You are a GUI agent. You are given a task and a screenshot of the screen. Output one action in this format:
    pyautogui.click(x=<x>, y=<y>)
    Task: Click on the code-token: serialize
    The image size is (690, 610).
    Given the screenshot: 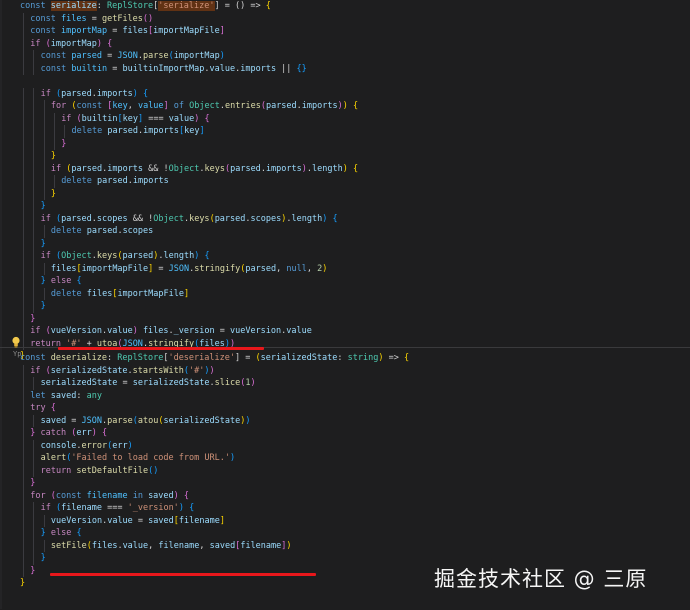 What is the action you would take?
    pyautogui.click(x=73, y=6)
    